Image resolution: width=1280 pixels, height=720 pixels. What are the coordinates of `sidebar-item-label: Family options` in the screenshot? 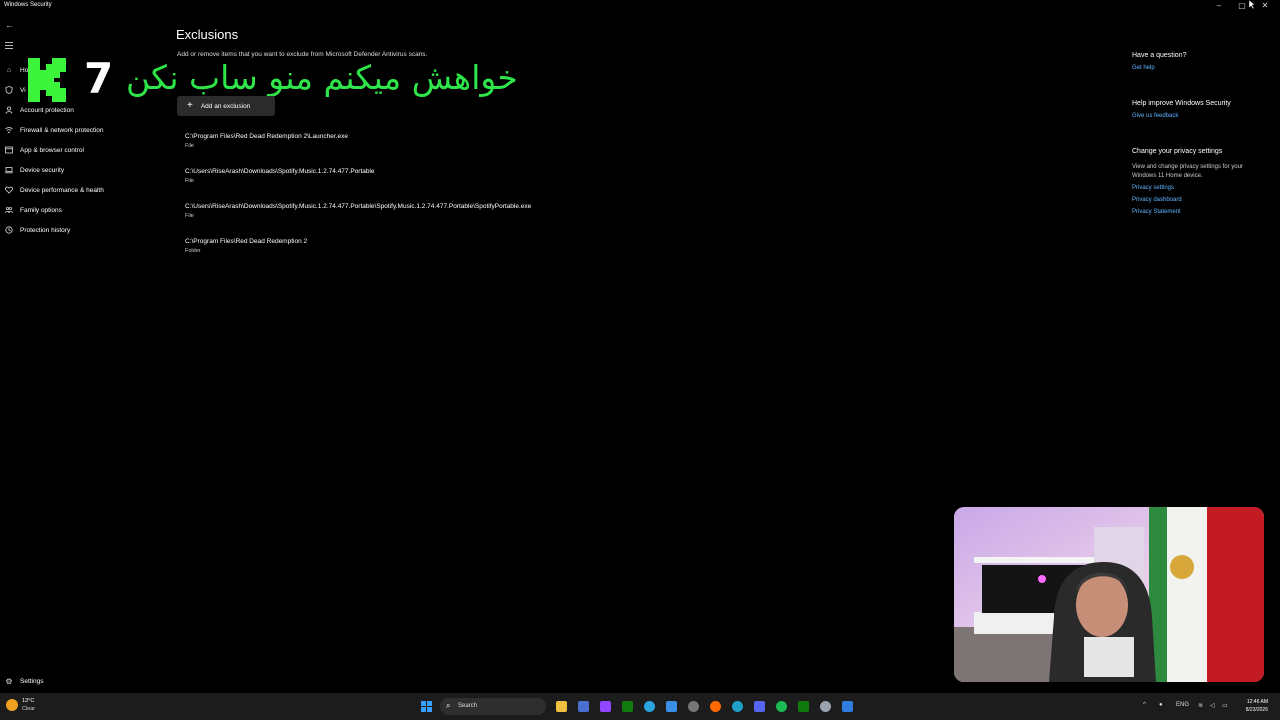 It's located at (41, 210).